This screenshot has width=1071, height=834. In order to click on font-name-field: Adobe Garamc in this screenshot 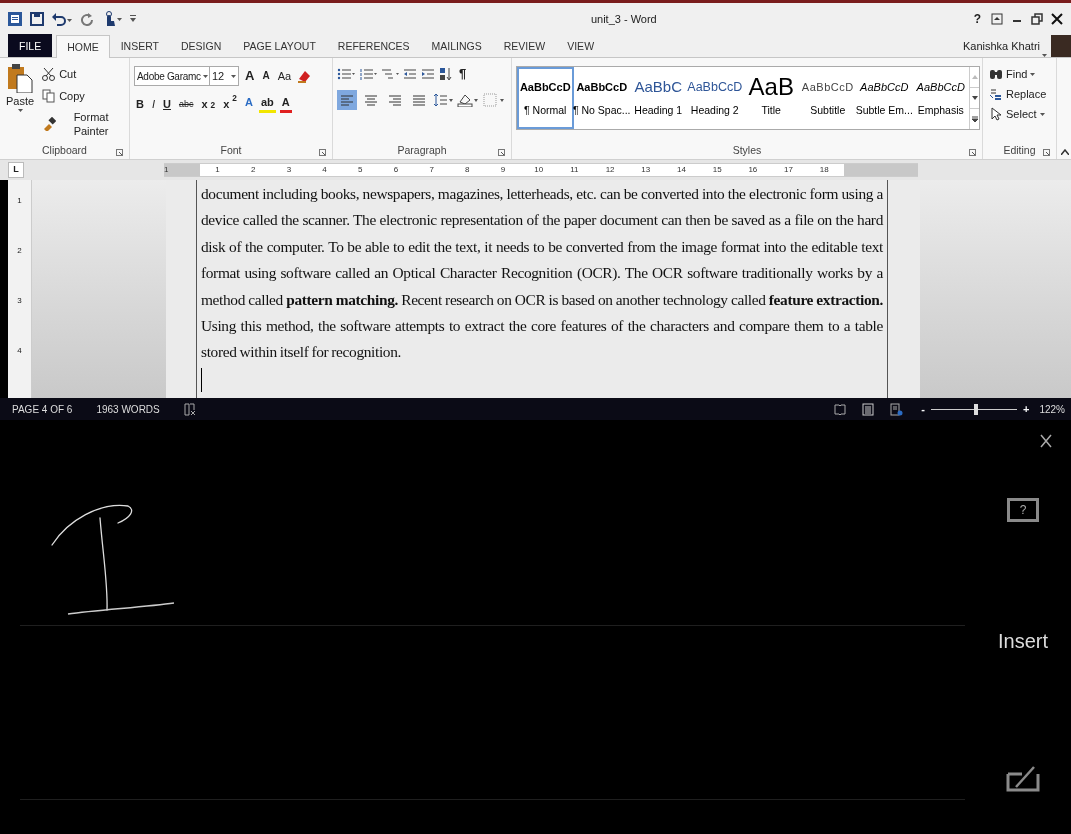, I will do `click(172, 76)`.